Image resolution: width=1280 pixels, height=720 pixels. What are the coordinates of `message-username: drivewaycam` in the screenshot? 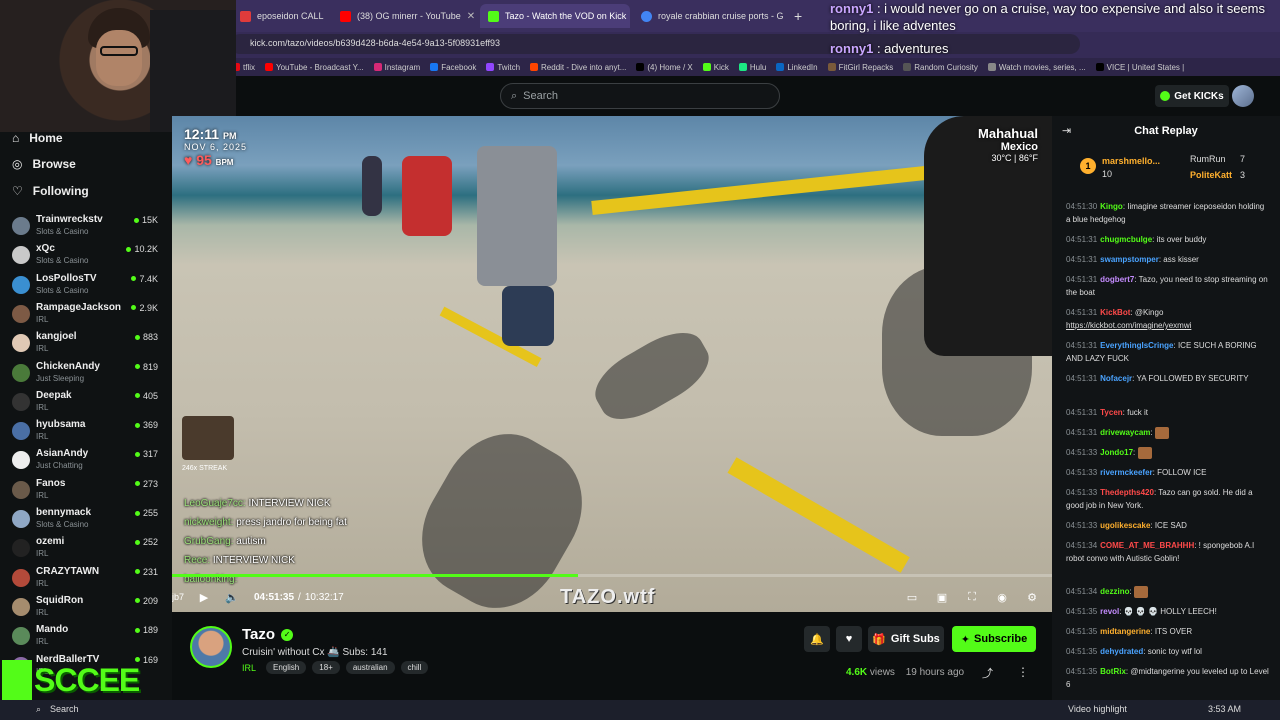 It's located at (1125, 432).